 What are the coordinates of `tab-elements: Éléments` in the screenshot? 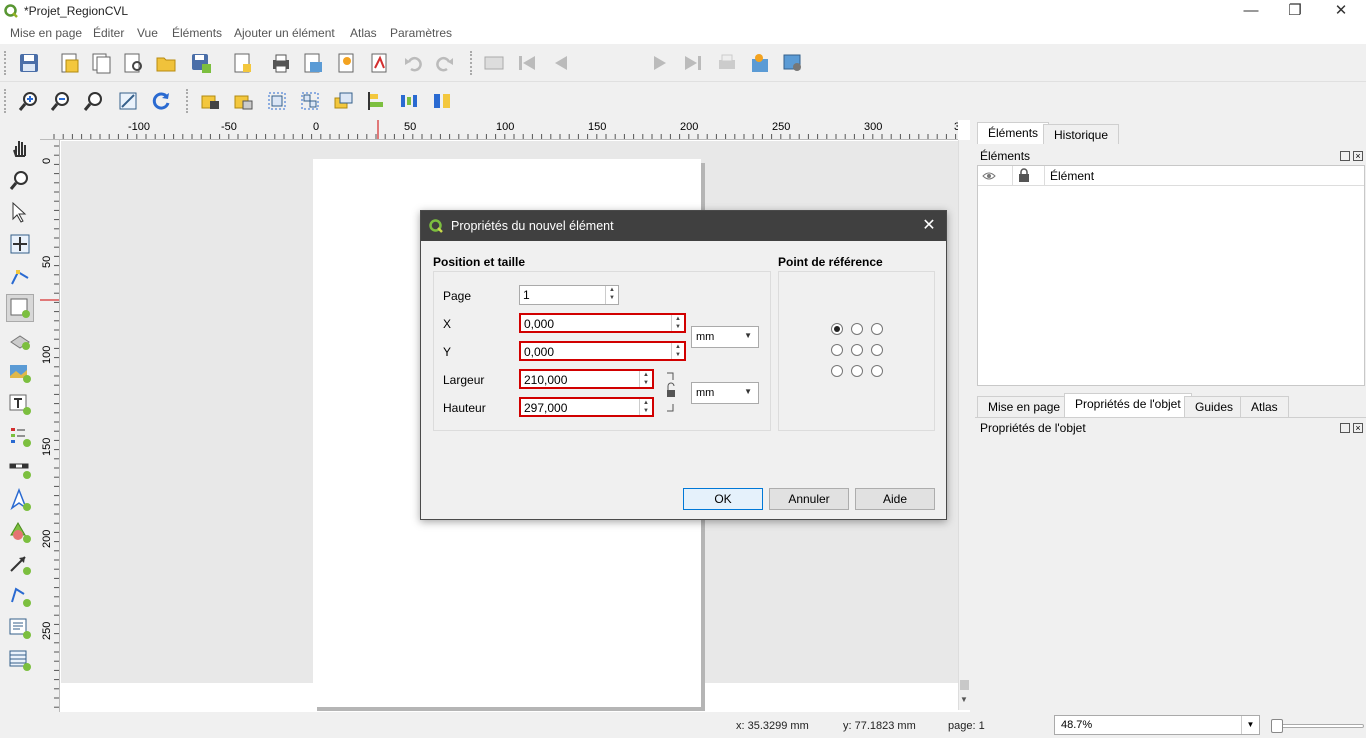 It's located at (1013, 133).